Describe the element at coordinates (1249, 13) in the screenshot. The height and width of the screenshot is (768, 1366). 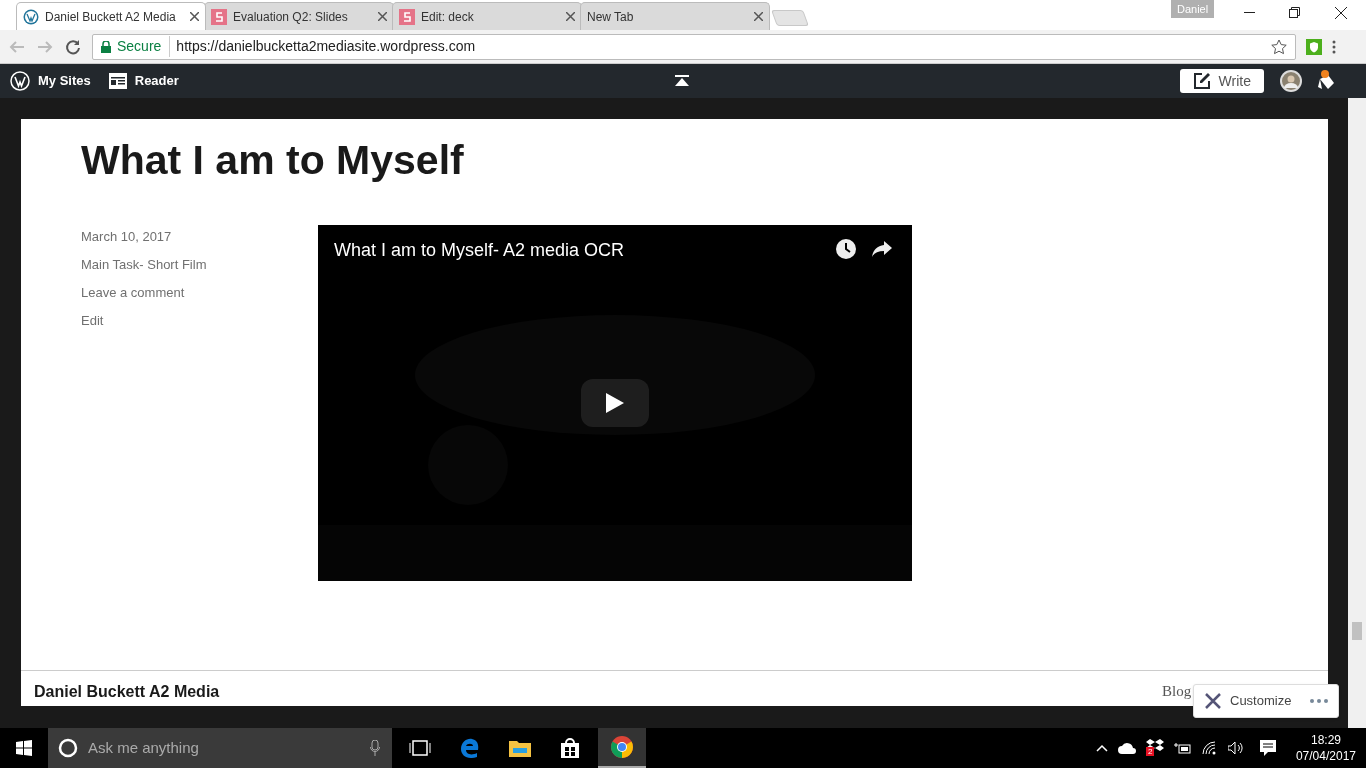
I see `minimize-icon` at that location.